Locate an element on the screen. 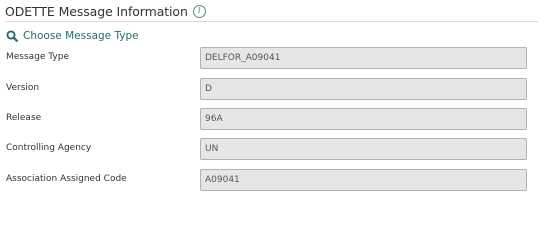 The height and width of the screenshot is (240, 539). choose-message-type-link: Choose Message Type is located at coordinates (72, 36).